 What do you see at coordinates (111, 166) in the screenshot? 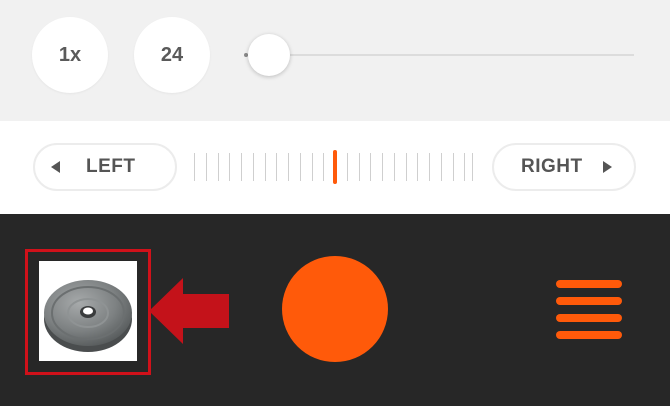
I see `left-label: LEFT` at bounding box center [111, 166].